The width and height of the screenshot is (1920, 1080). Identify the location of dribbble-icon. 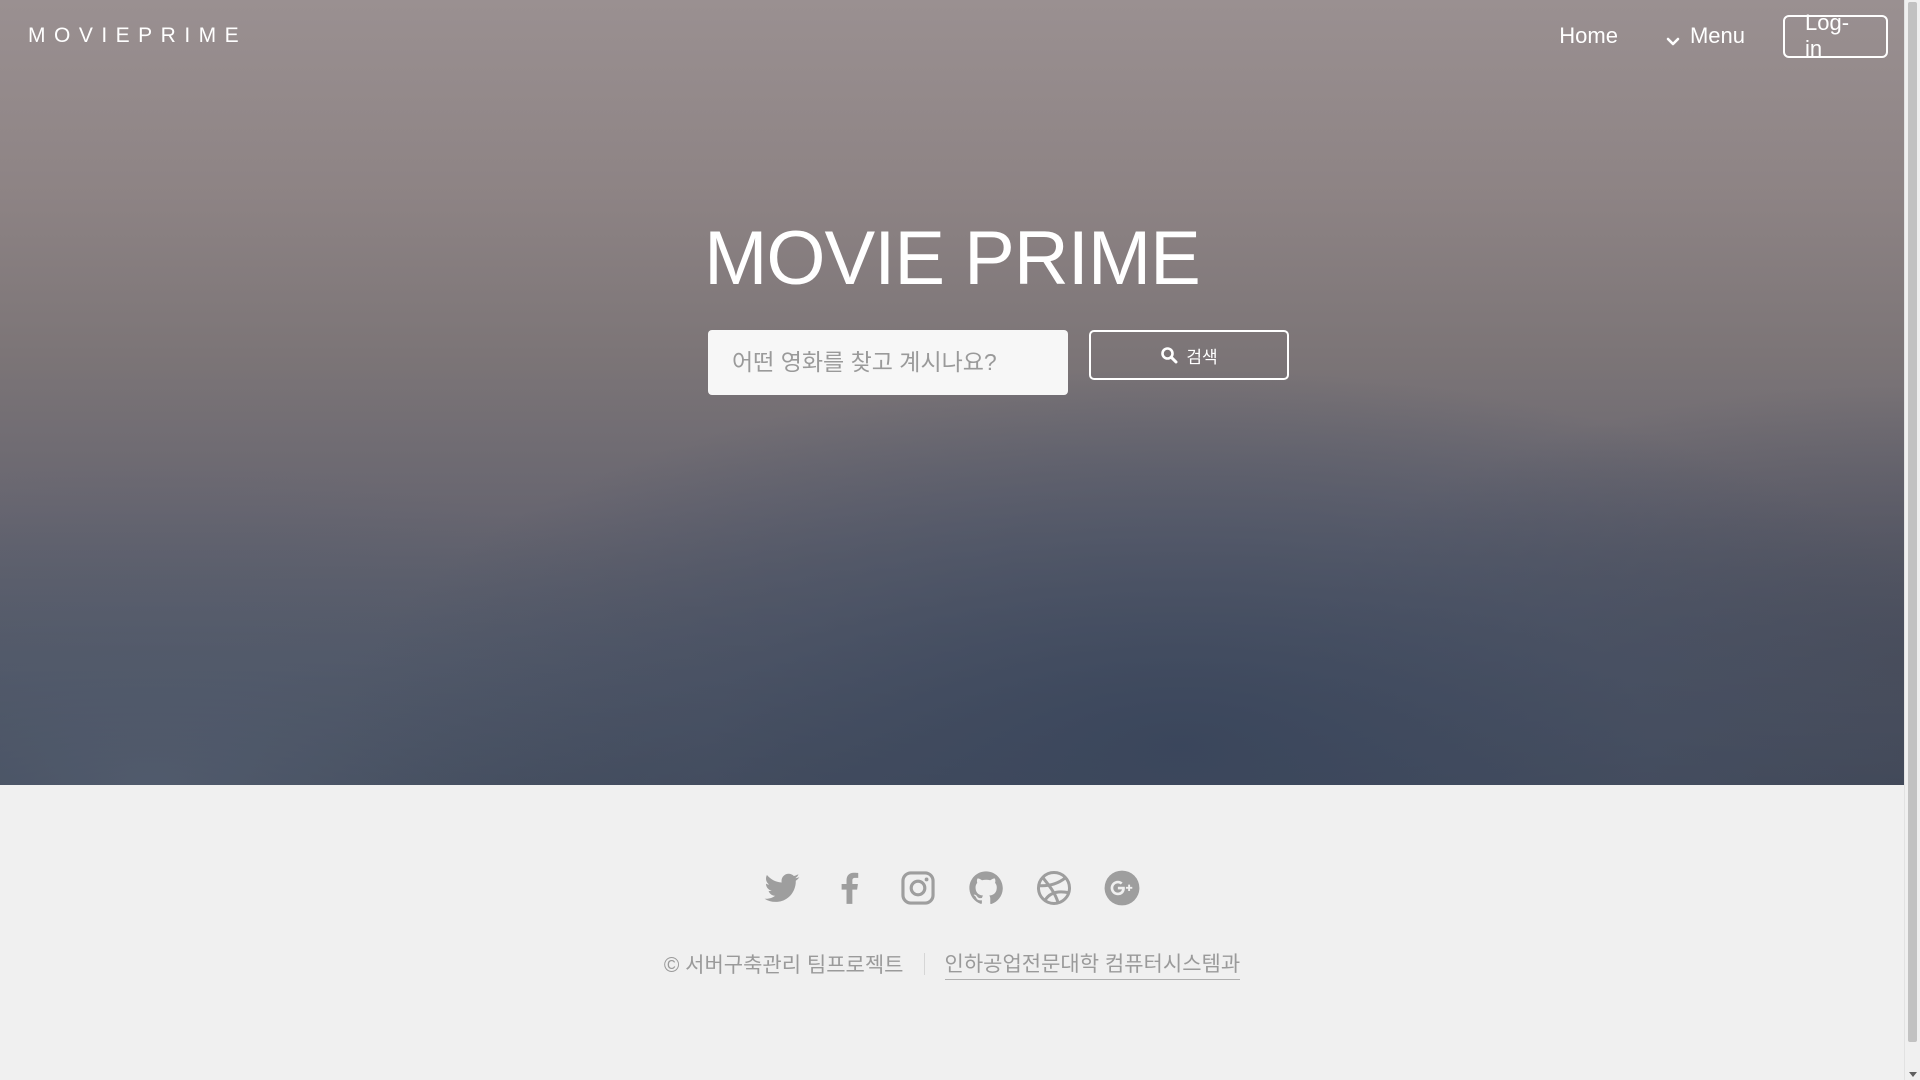
(1054, 888).